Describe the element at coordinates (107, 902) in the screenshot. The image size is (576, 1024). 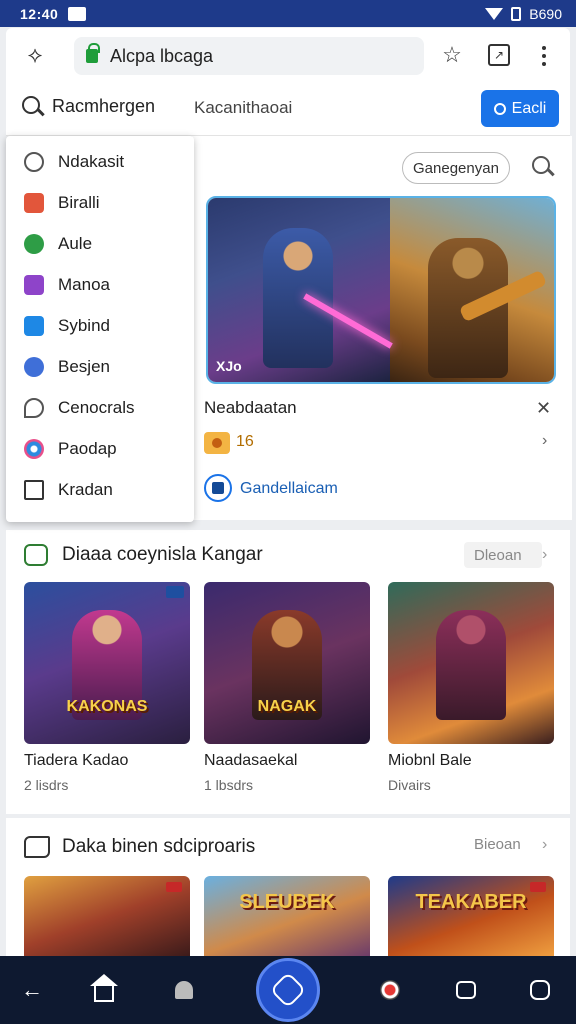
I see `game-logo` at that location.